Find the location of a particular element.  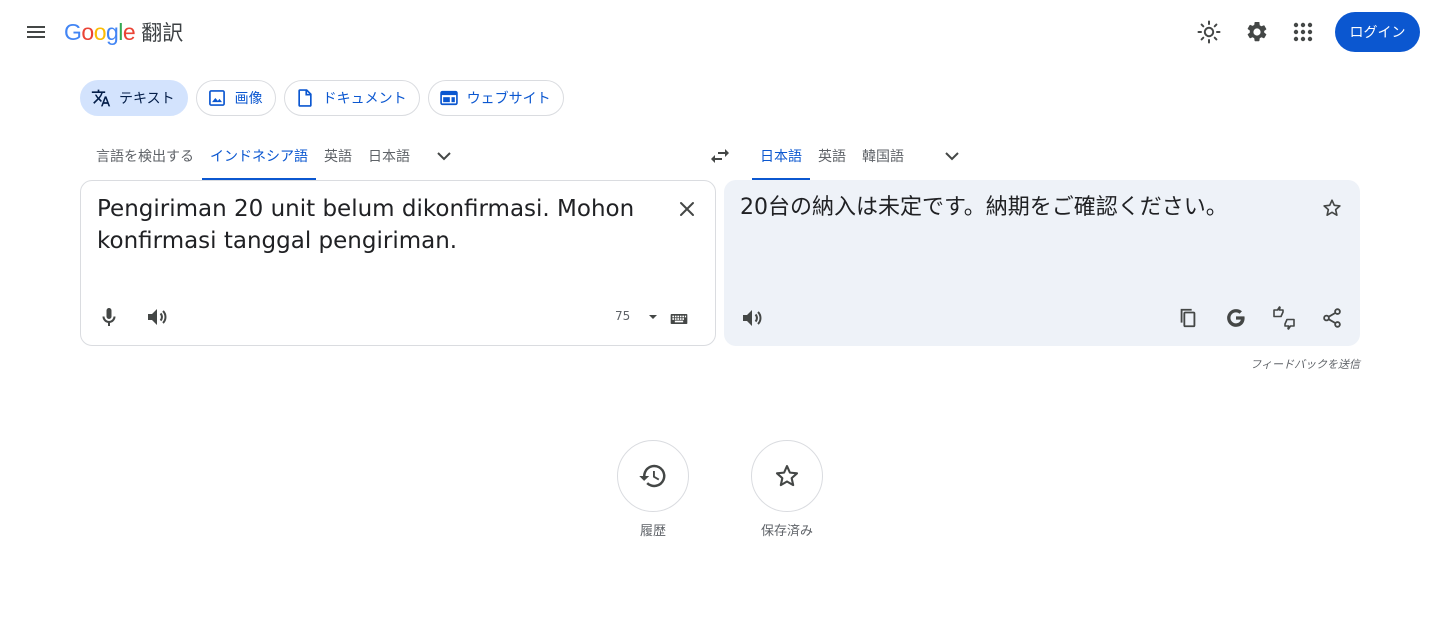

saved-circle is located at coordinates (787, 476).